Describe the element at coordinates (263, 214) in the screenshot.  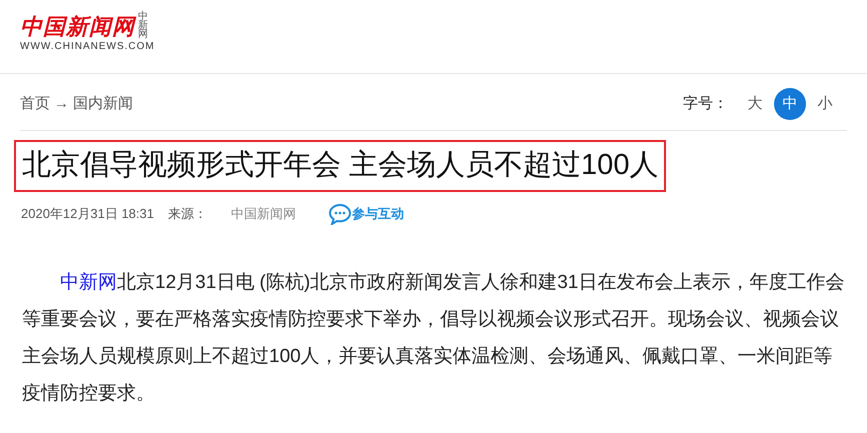
I see `source-name: 中国新闻网` at that location.